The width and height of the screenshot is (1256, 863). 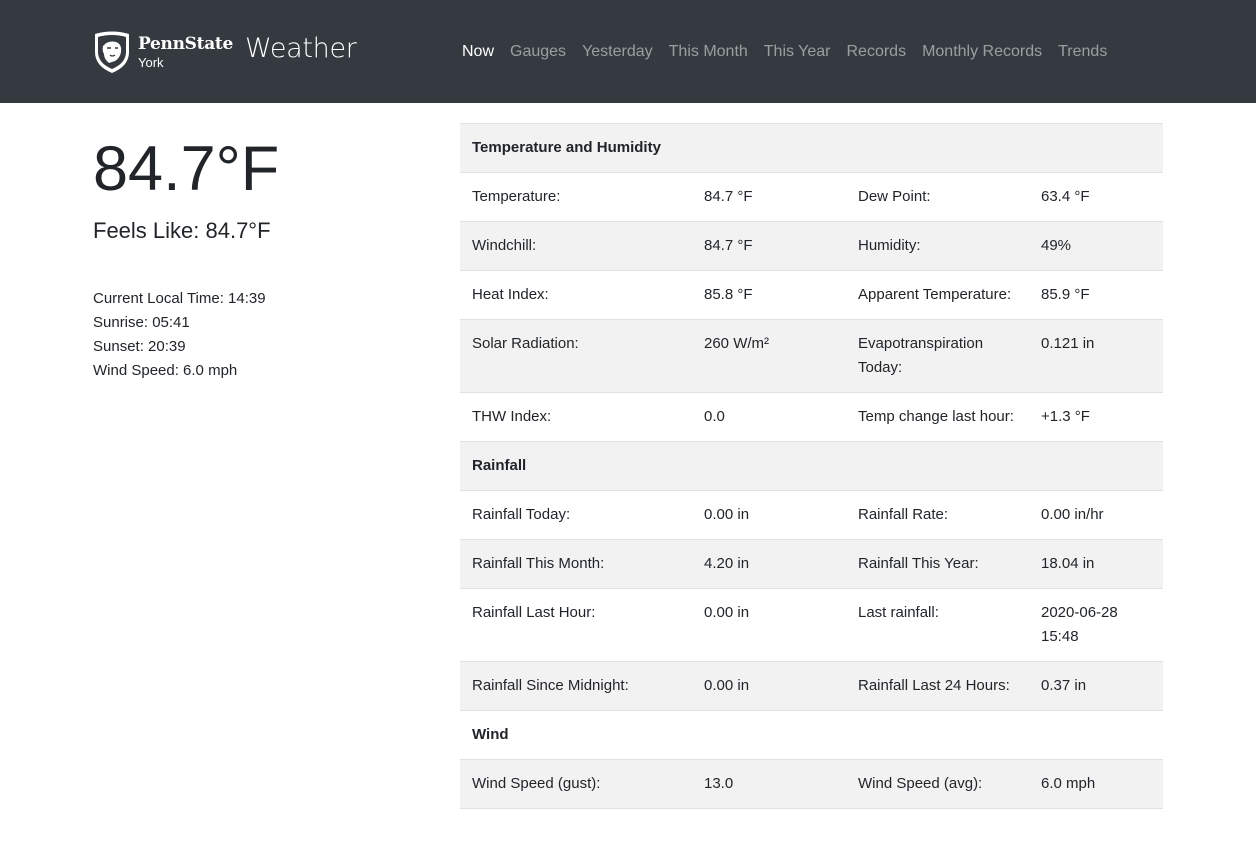 I want to click on row-value: 4.20 in, so click(x=769, y=564).